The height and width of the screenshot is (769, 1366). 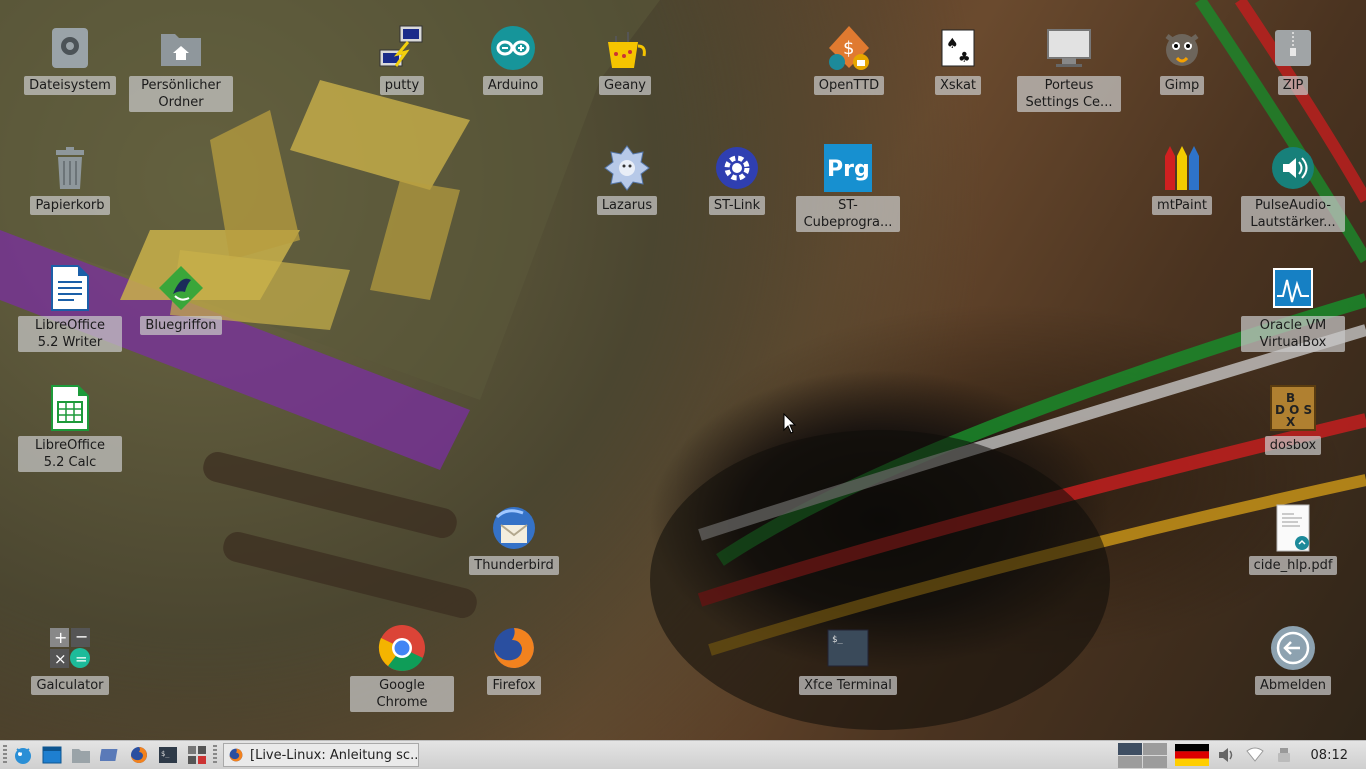 I want to click on panel-grip, so click(x=5, y=755).